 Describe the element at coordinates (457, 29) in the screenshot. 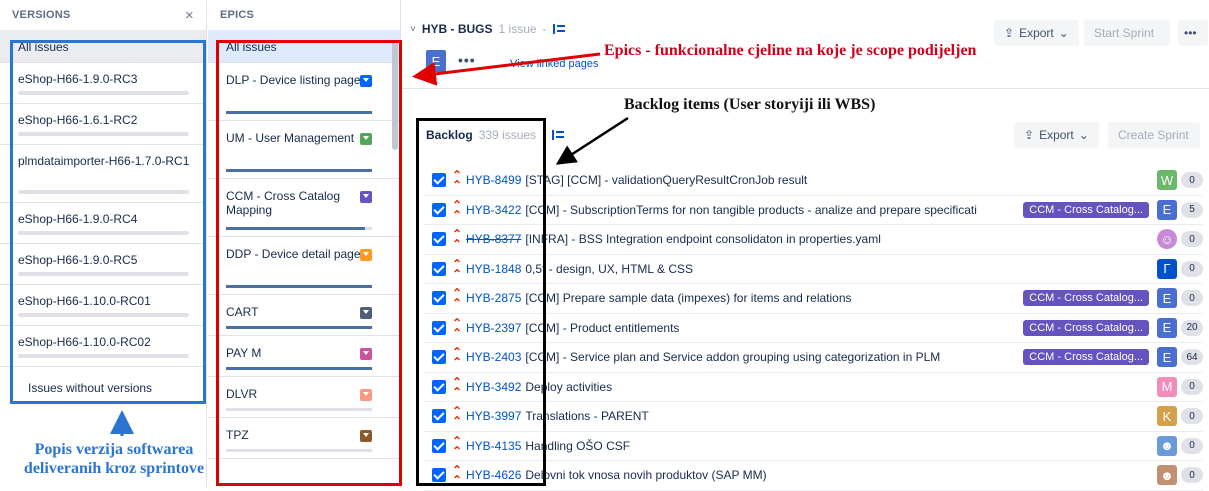

I see `sprint-title: HYB - BUGS` at that location.